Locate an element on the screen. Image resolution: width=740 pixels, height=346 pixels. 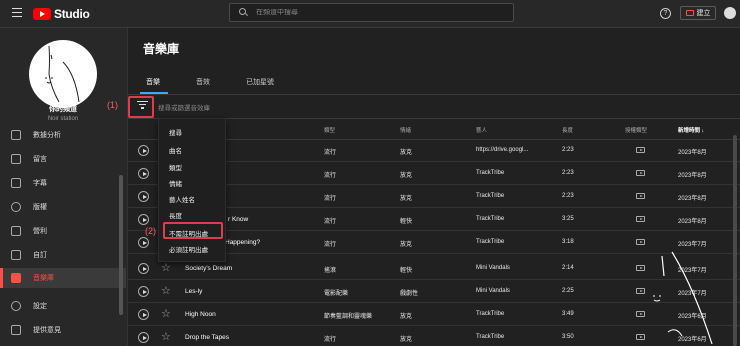
search-bar is located at coordinates (371, 12).